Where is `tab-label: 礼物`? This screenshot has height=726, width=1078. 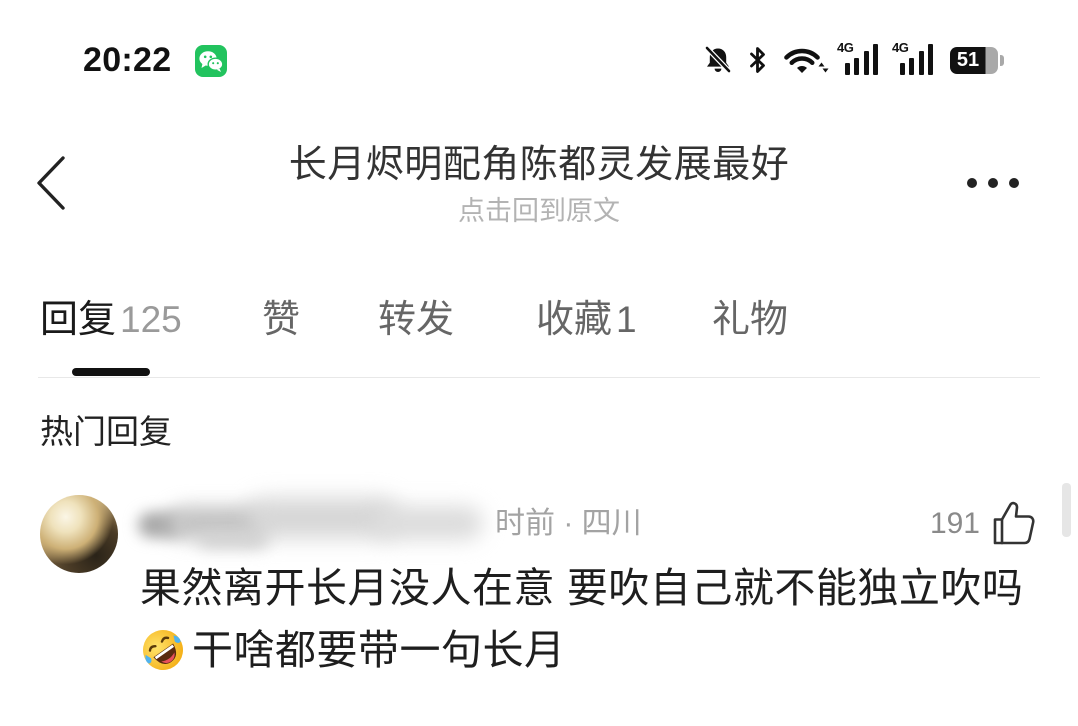
tab-label: 礼物 is located at coordinates (750, 320).